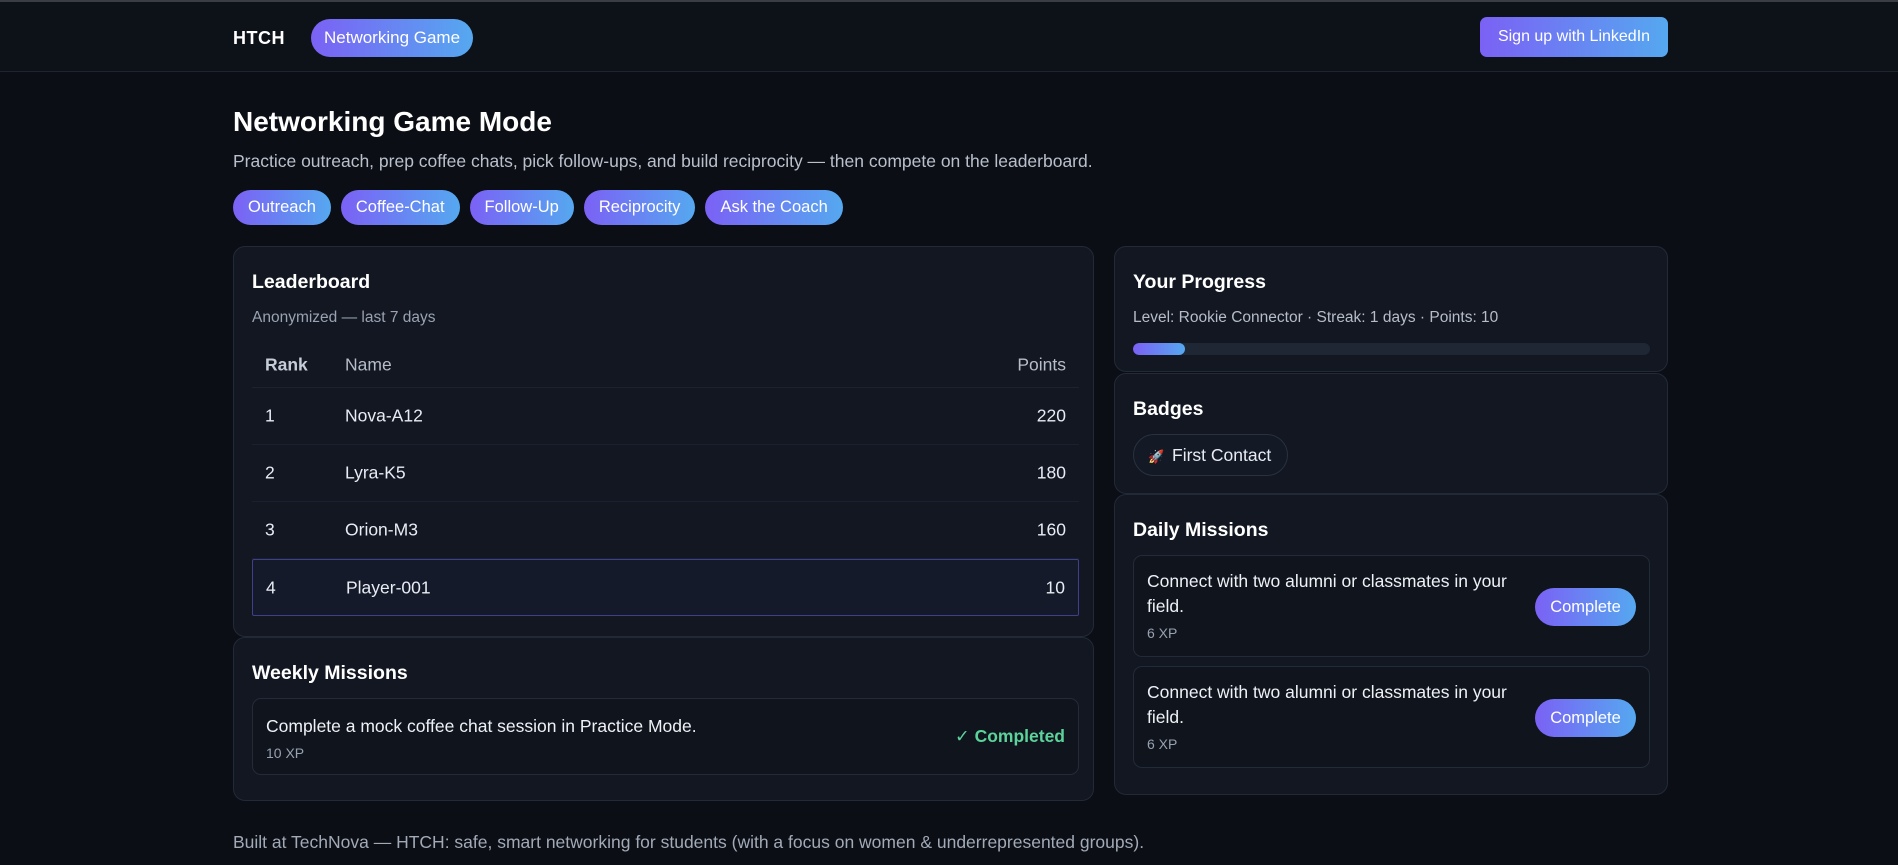  What do you see at coordinates (665, 587) in the screenshot?
I see `current-player-row: 4 Player-001 10` at bounding box center [665, 587].